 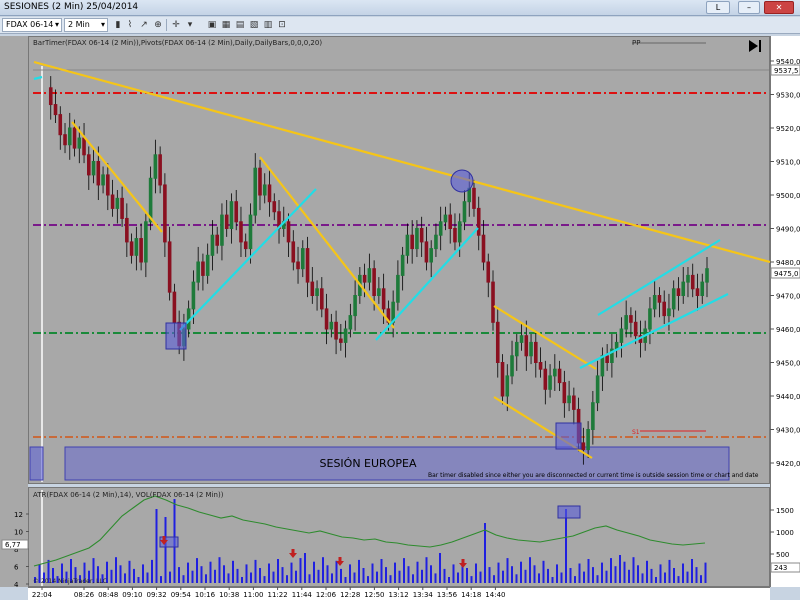 I want to click on price-tick-label: 9450,0, so click(x=788, y=364).